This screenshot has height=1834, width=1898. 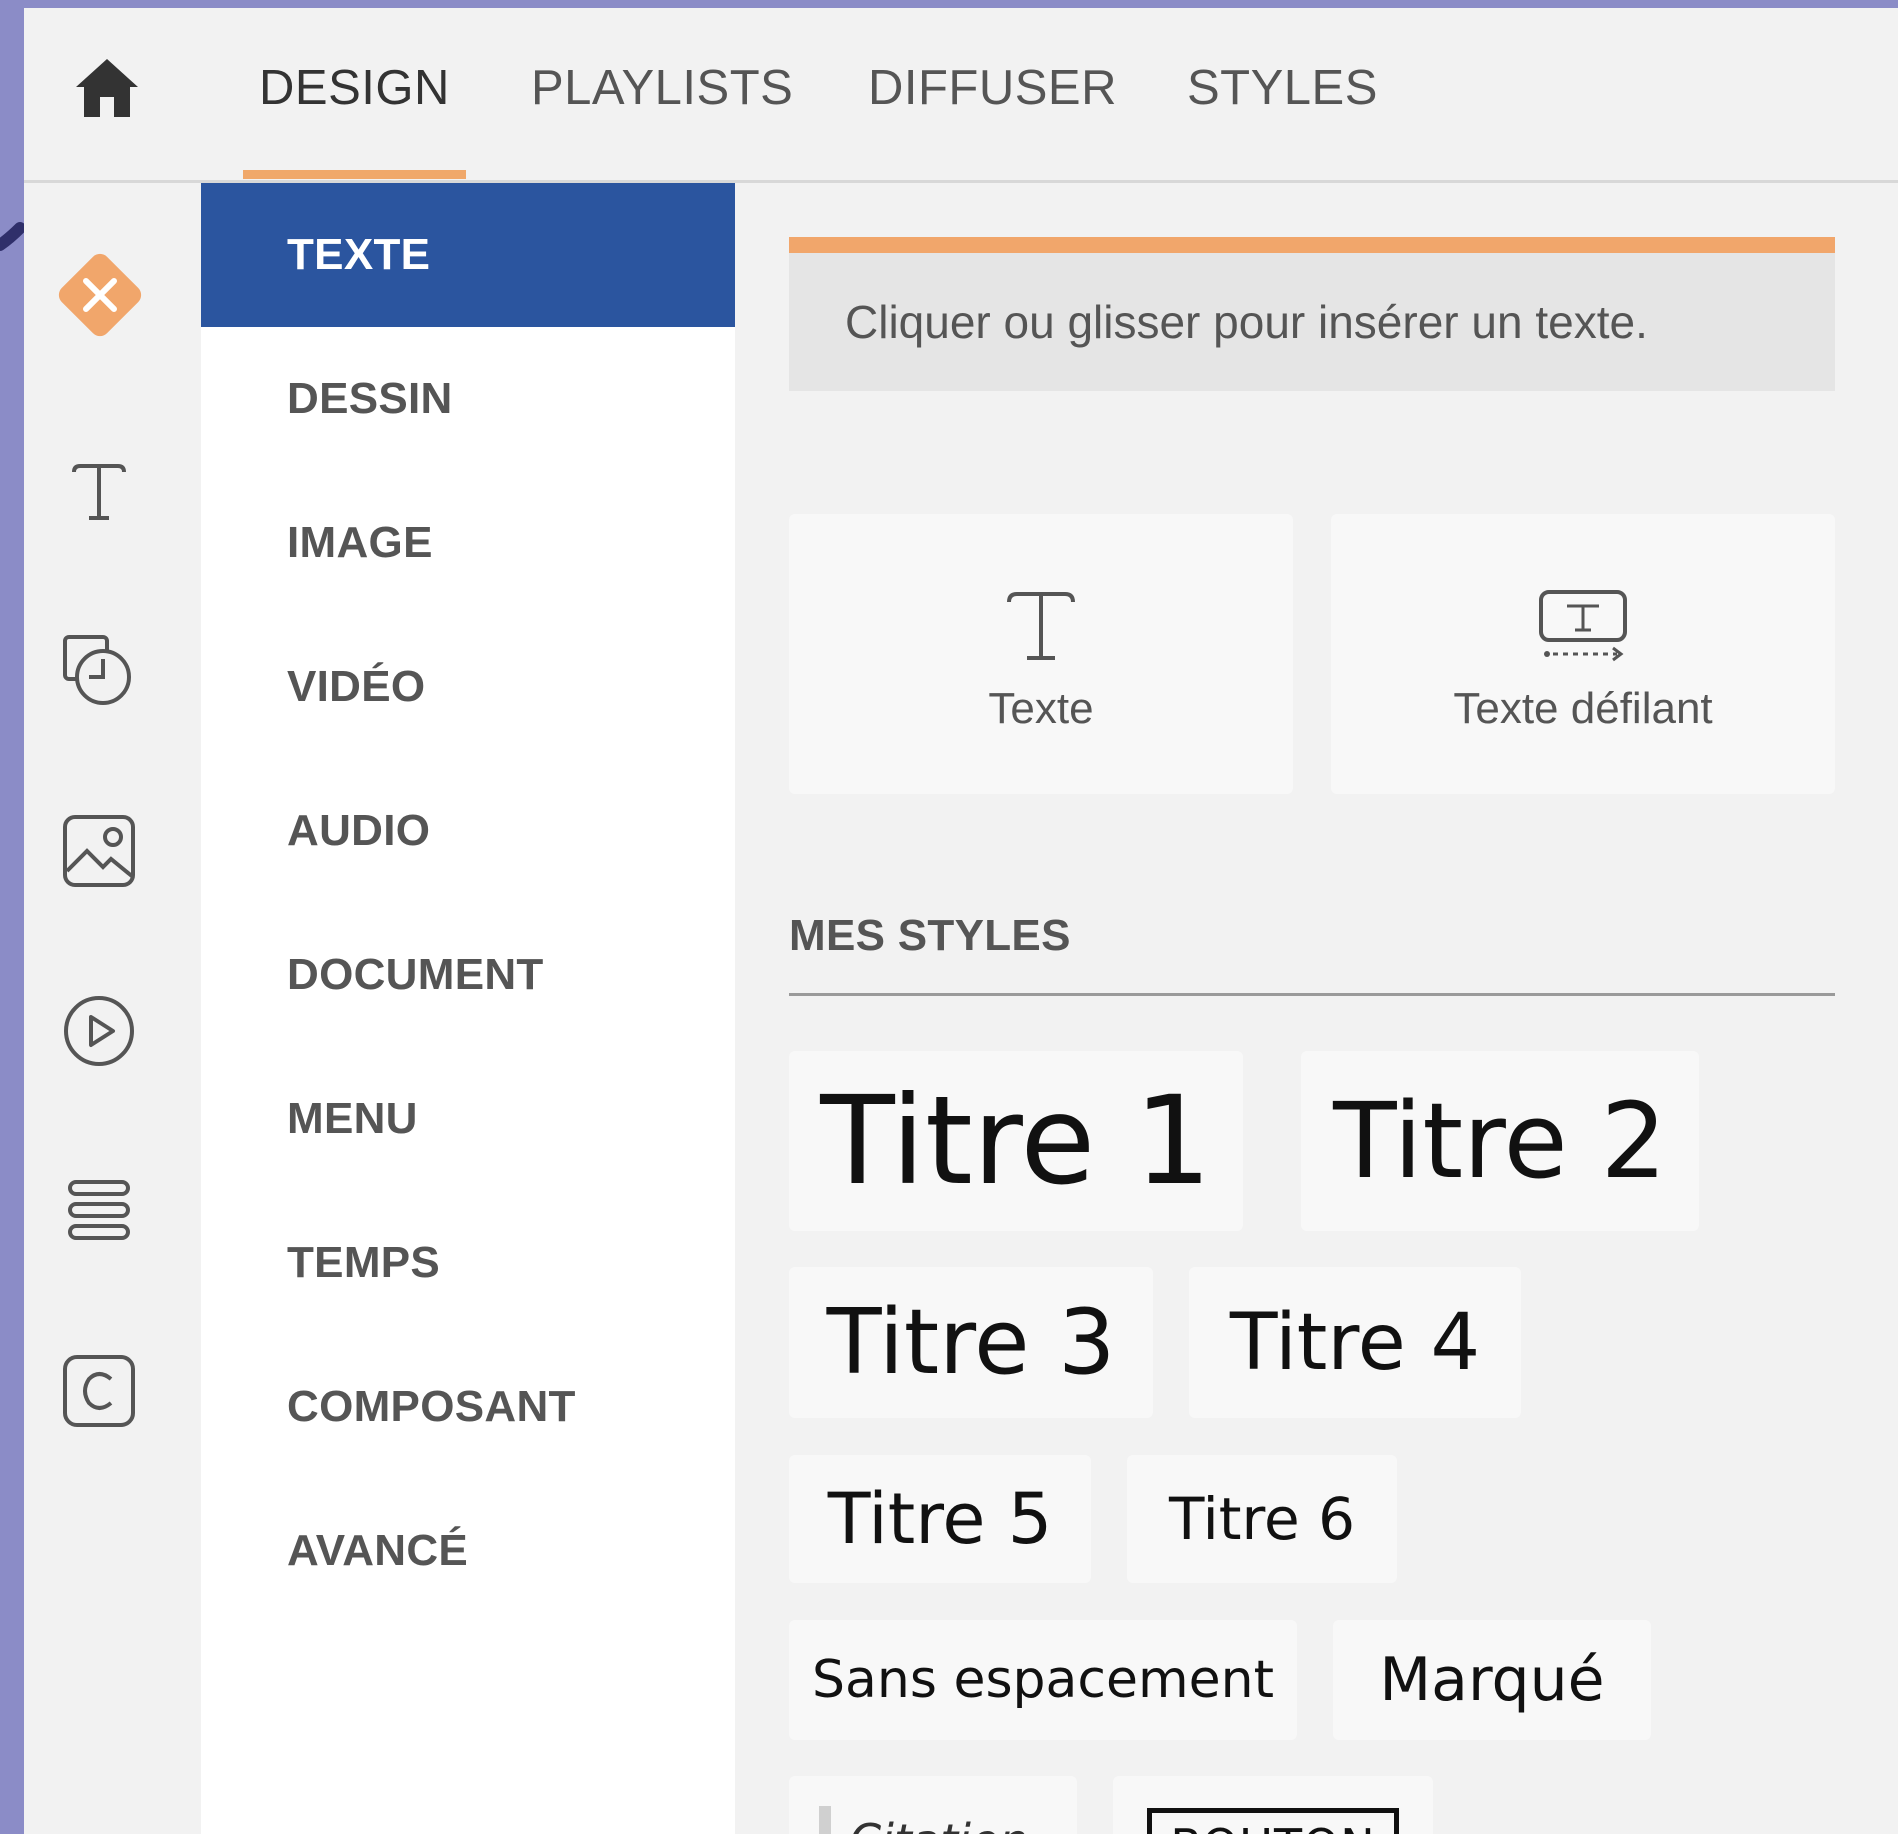 What do you see at coordinates (468, 1119) in the screenshot?
I see `category-menu: MENU` at bounding box center [468, 1119].